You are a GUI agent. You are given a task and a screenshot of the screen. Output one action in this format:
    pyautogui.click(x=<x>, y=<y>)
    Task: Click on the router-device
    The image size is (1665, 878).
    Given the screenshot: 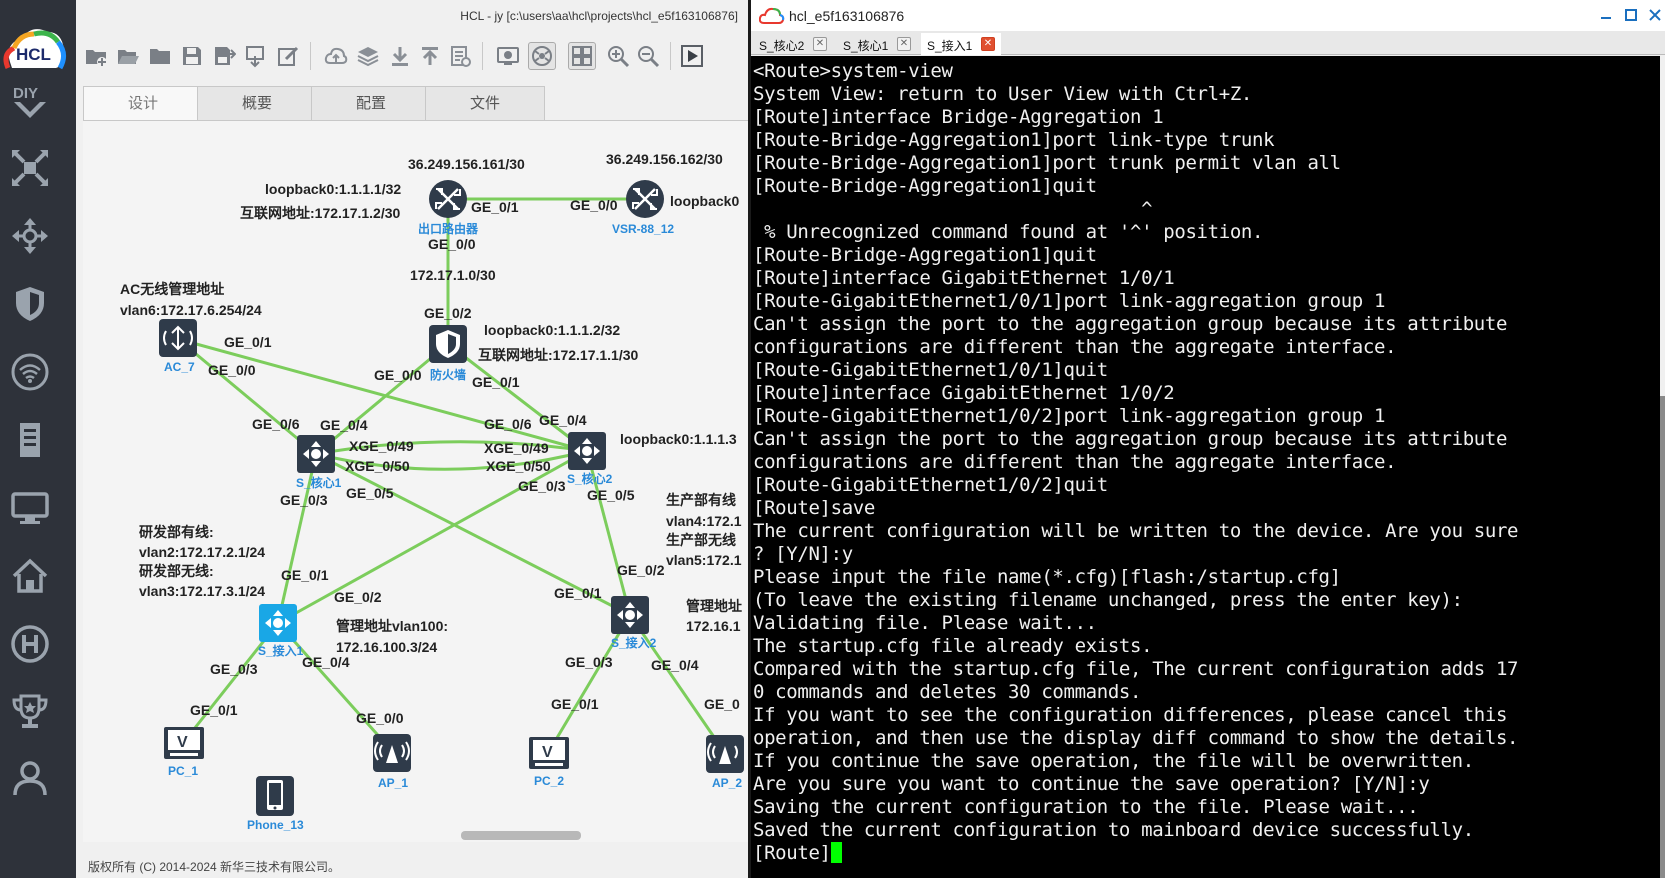 What is the action you would take?
    pyautogui.click(x=448, y=199)
    